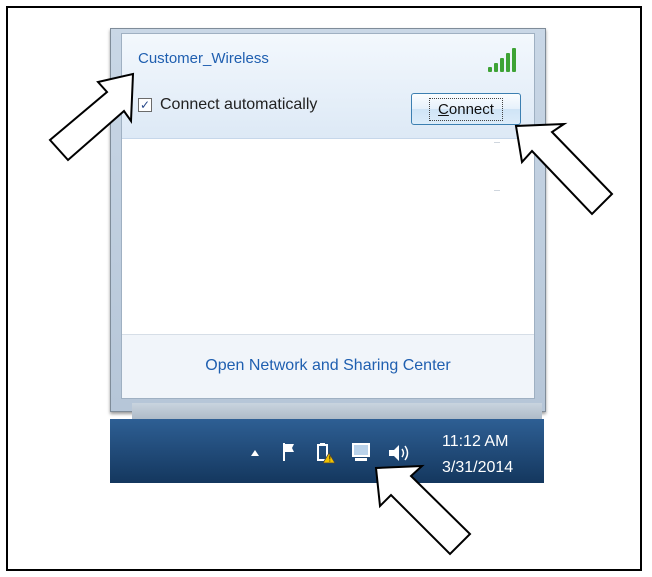 The width and height of the screenshot is (652, 577). Describe the element at coordinates (255, 453) in the screenshot. I see `show-hidden-icons-arrow` at that location.